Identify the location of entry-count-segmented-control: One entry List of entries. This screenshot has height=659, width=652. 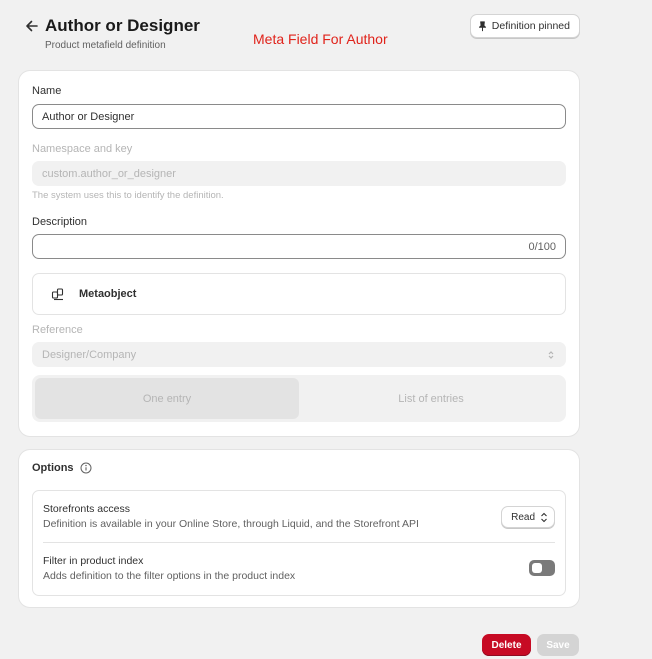
(299, 398).